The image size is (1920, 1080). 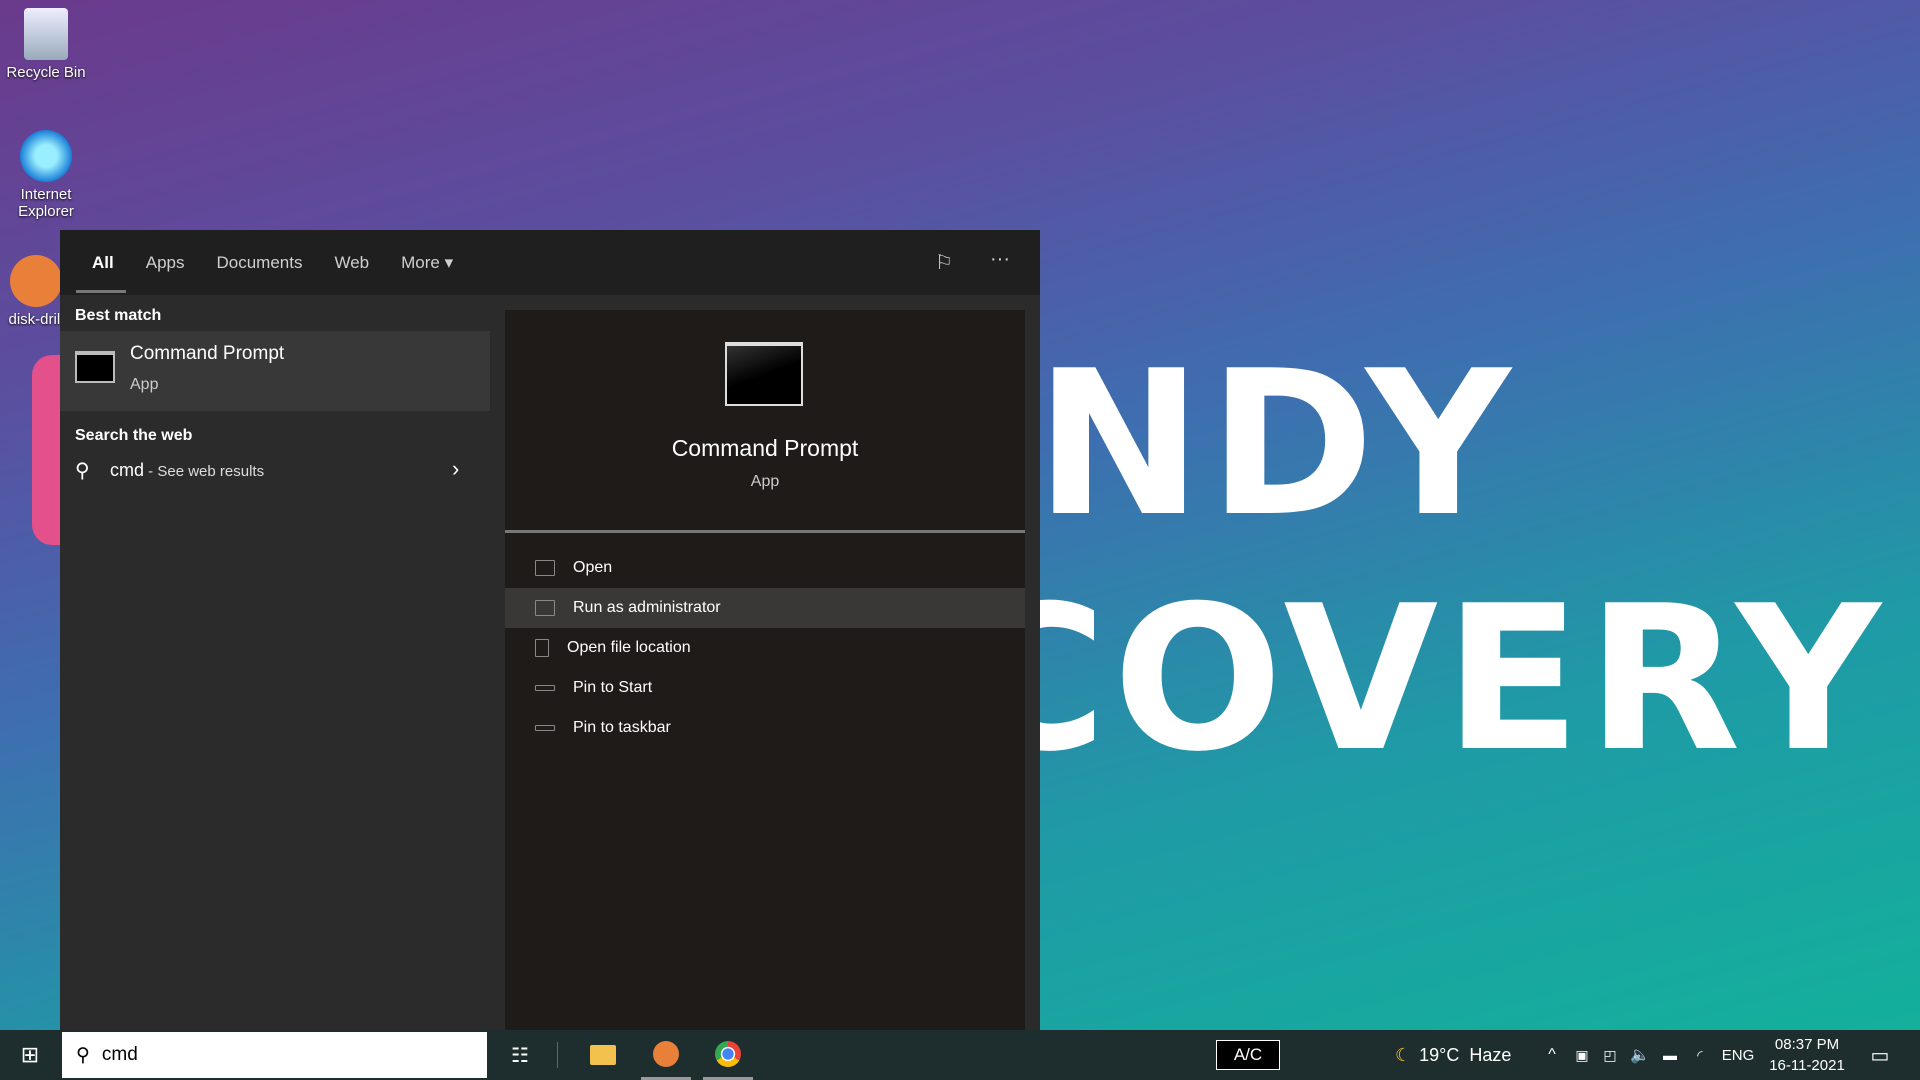 I want to click on action-run-as-administrator: Run as administrator, so click(x=765, y=608).